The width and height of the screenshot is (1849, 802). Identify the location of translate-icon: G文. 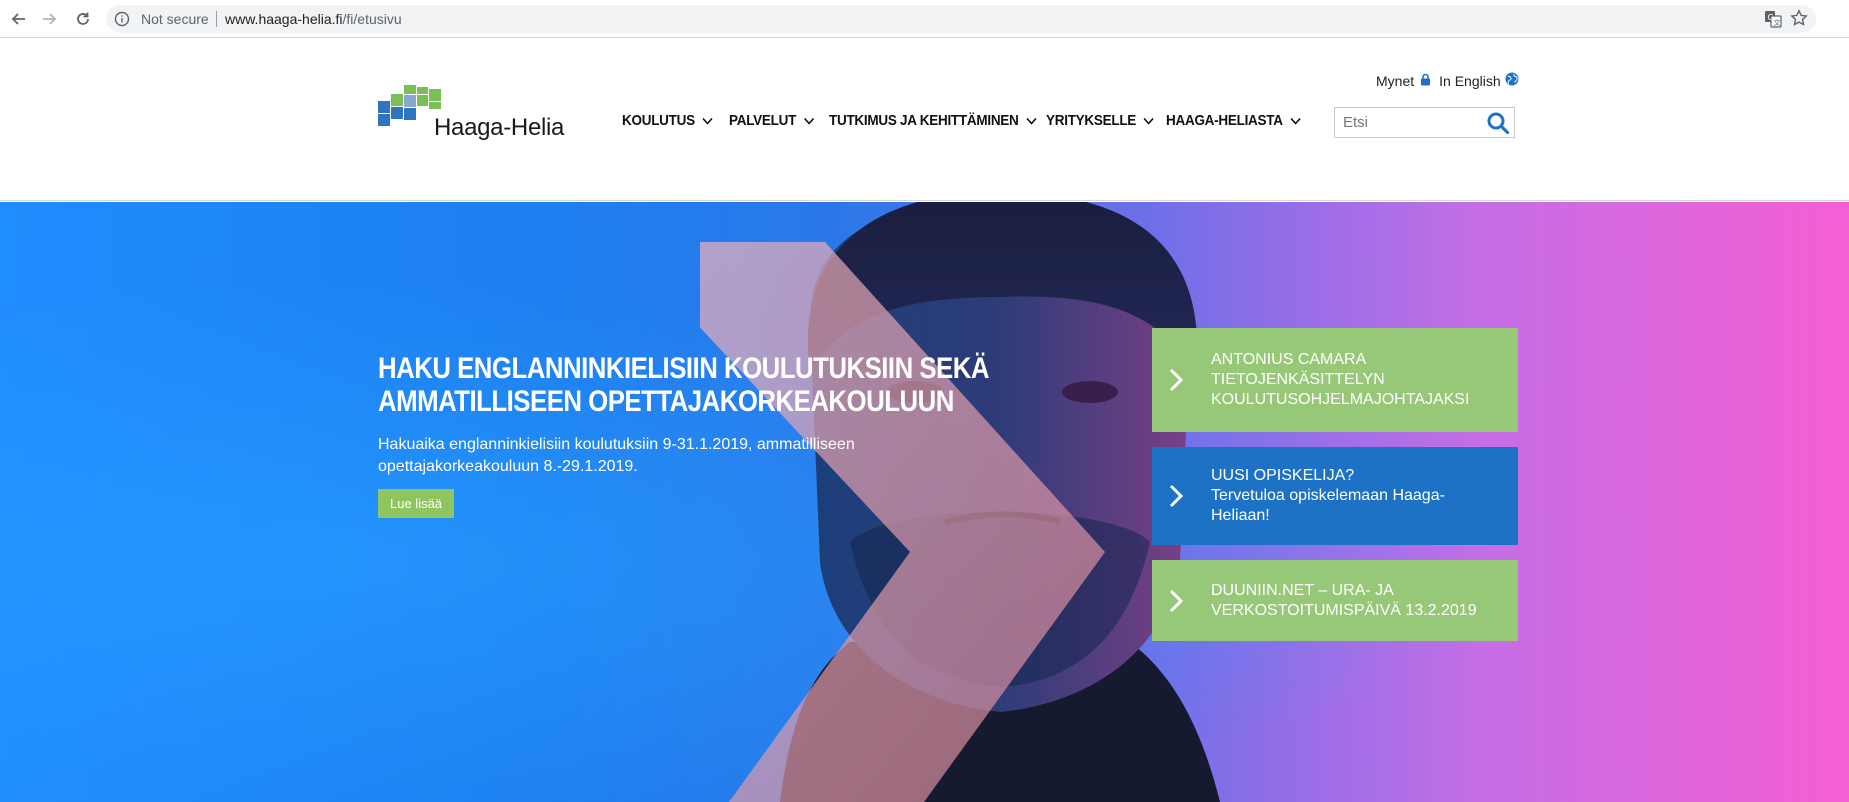
(1773, 19).